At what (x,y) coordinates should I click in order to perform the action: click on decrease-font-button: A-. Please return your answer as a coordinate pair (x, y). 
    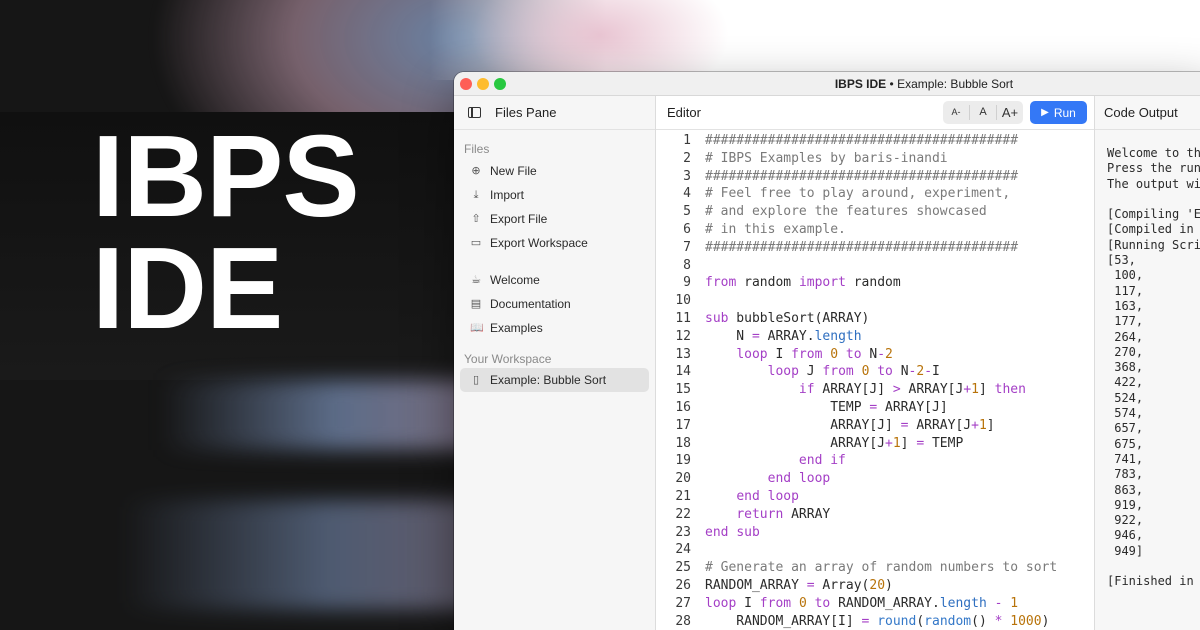
    Looking at the image, I should click on (956, 112).